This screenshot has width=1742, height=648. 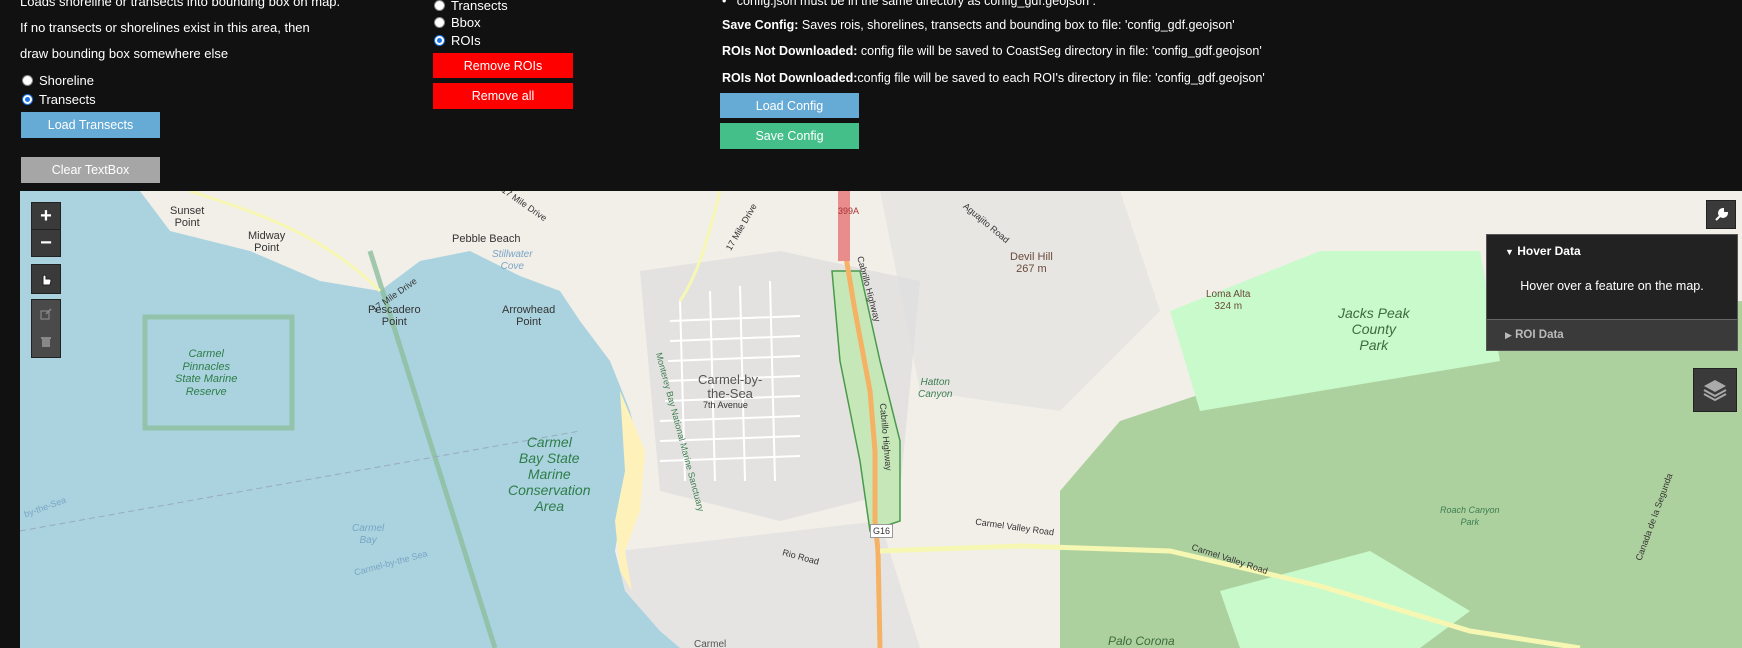 What do you see at coordinates (503, 96) in the screenshot?
I see `remove-all-button: Remove all` at bounding box center [503, 96].